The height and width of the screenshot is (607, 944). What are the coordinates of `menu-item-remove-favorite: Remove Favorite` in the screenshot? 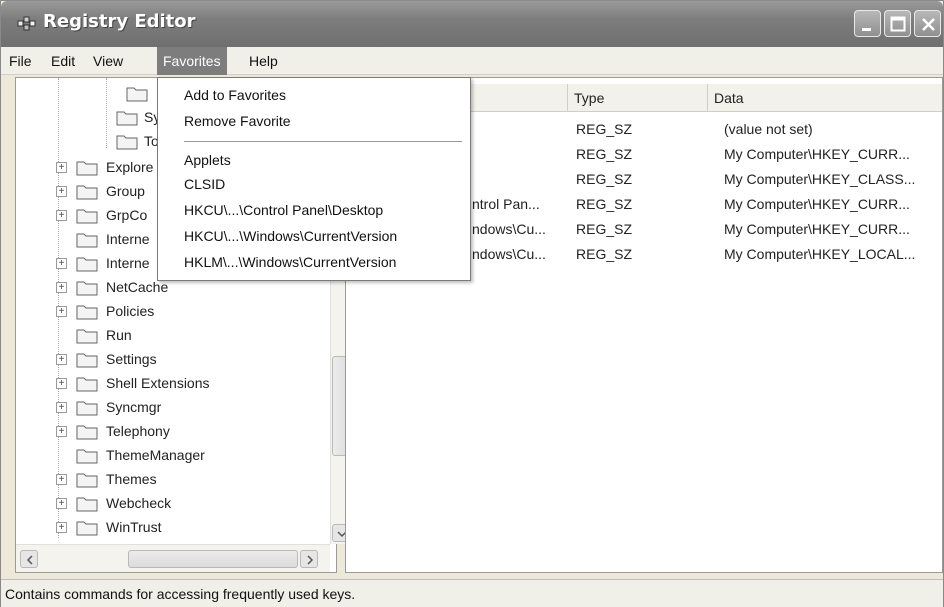 It's located at (237, 121).